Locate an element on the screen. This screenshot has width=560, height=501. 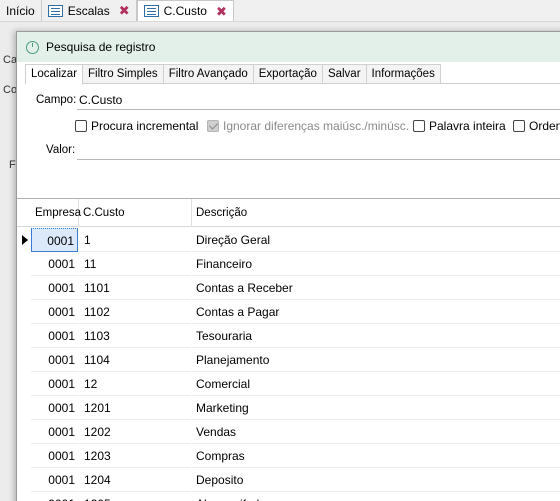
tab-label: C.Custo is located at coordinates (185, 11).